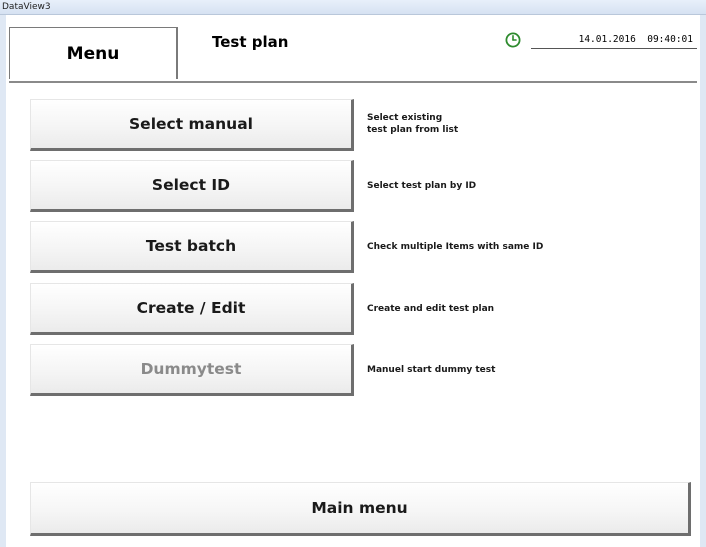 The height and width of the screenshot is (547, 706). What do you see at coordinates (431, 370) in the screenshot?
I see `dummytest-description: Manuel start dummy test` at bounding box center [431, 370].